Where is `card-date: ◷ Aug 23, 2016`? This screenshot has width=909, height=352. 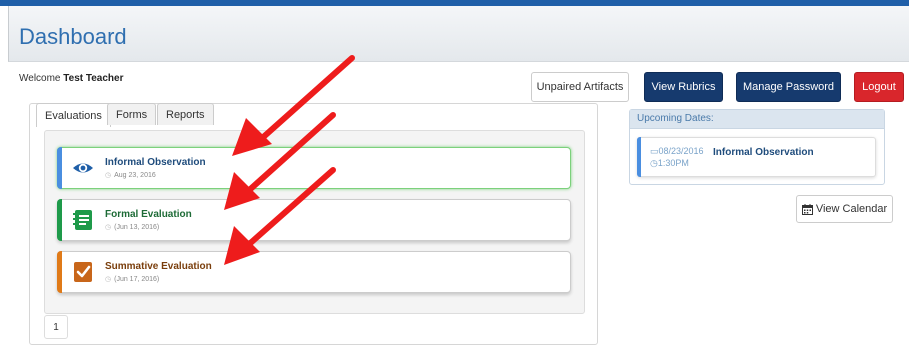
card-date: ◷ Aug 23, 2016 is located at coordinates (130, 175).